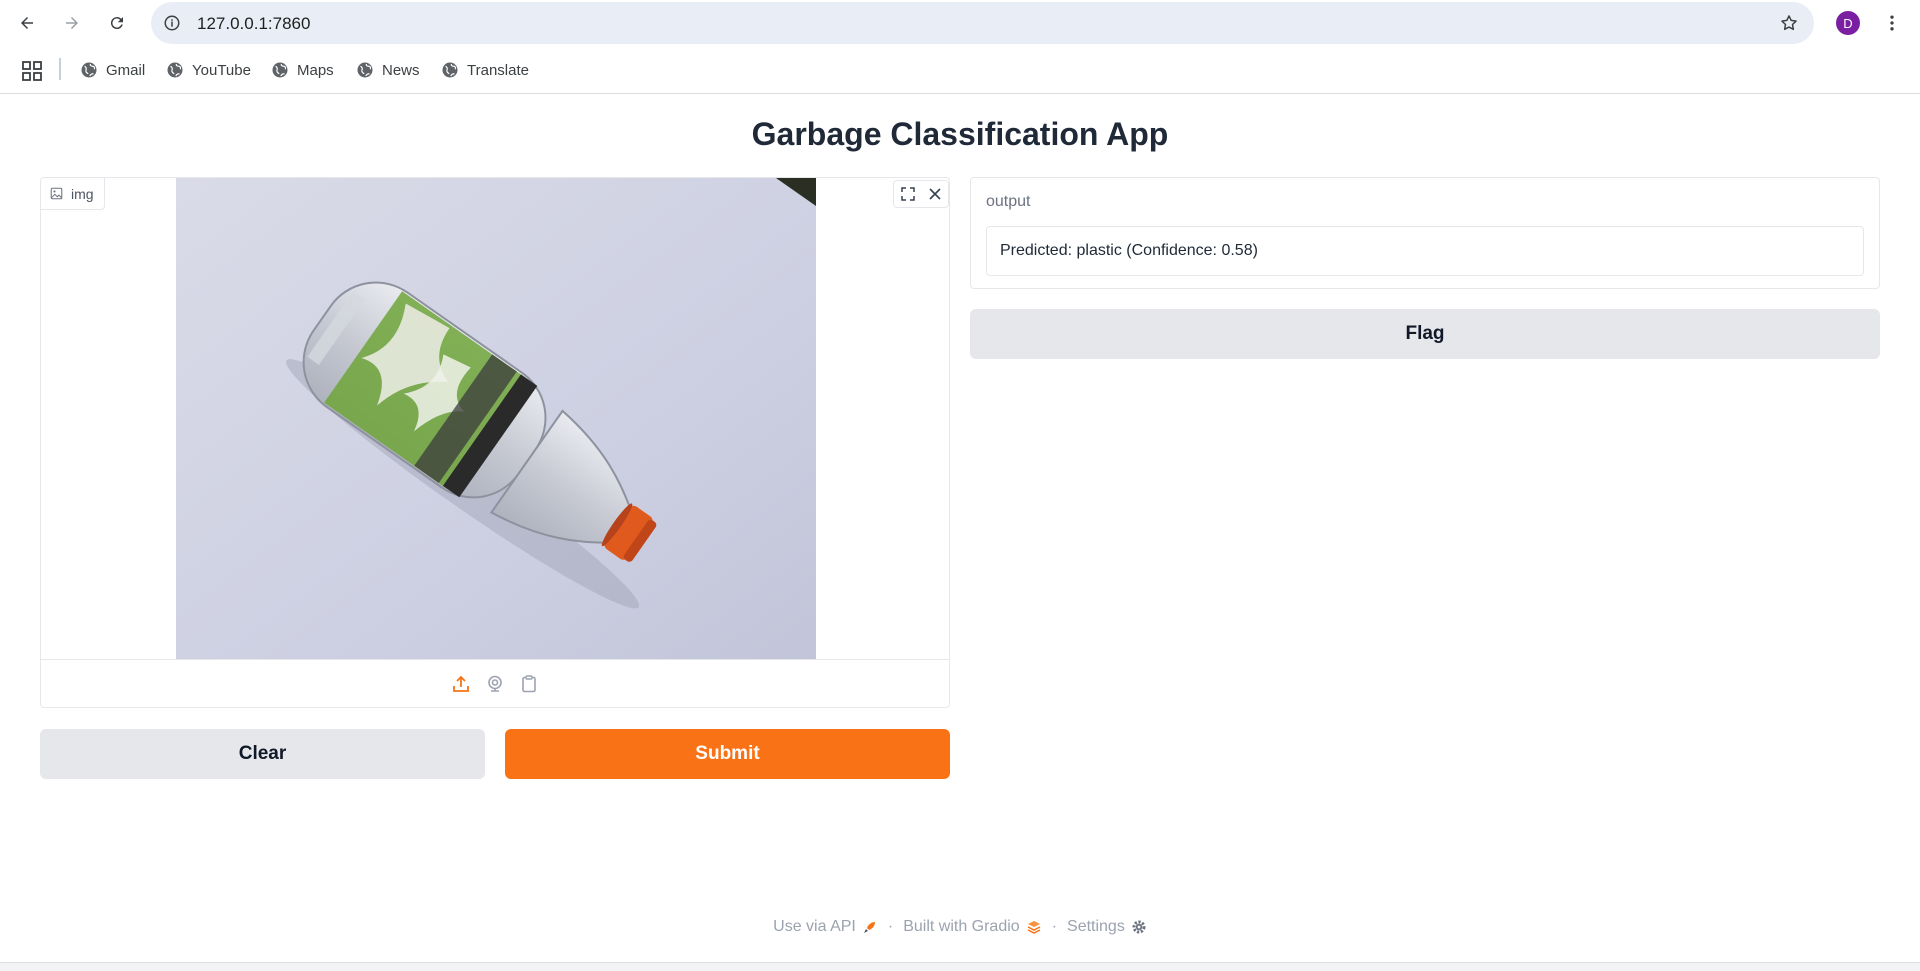 Image resolution: width=1920 pixels, height=971 pixels. Describe the element at coordinates (112, 70) in the screenshot. I see `bookmark-gmail: Gmail` at that location.